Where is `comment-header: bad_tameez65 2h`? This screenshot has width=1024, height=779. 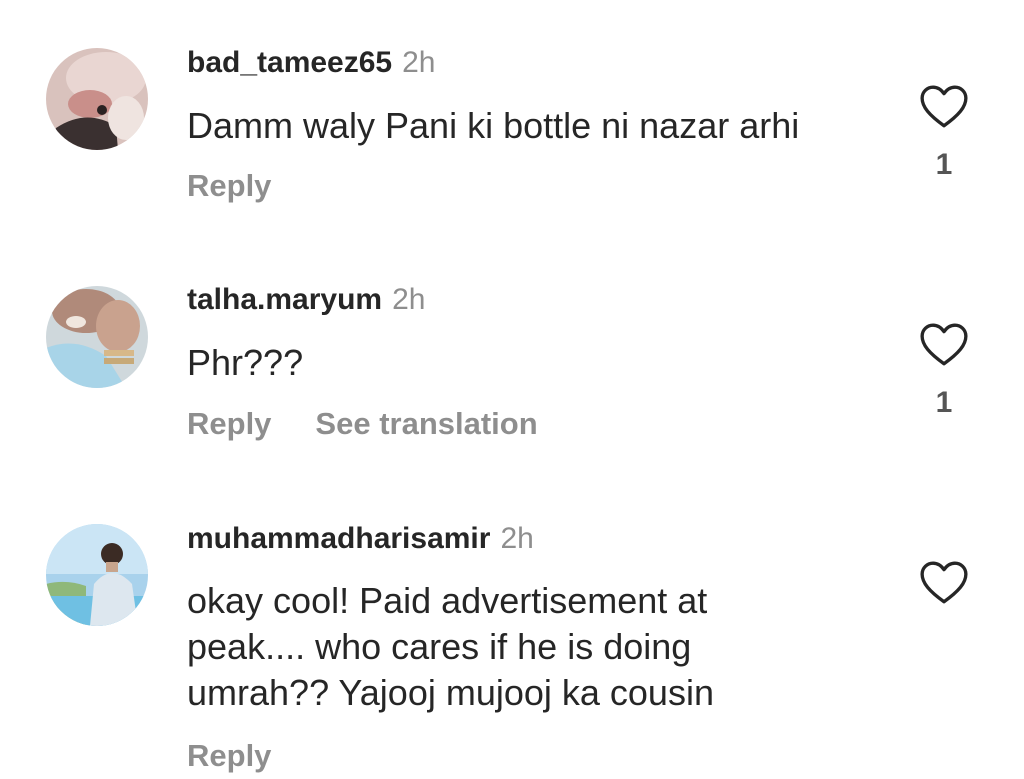
comment-header: bad_tameez65 2h is located at coordinates (311, 63).